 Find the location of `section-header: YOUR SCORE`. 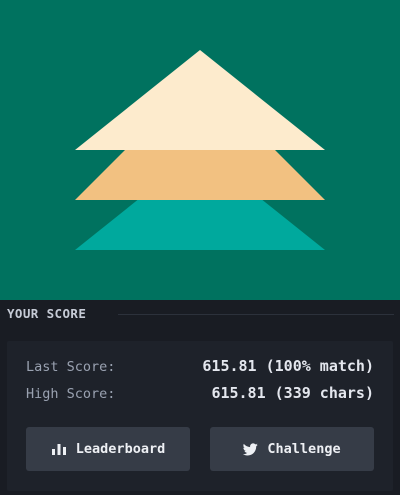

section-header: YOUR SCORE is located at coordinates (200, 315).